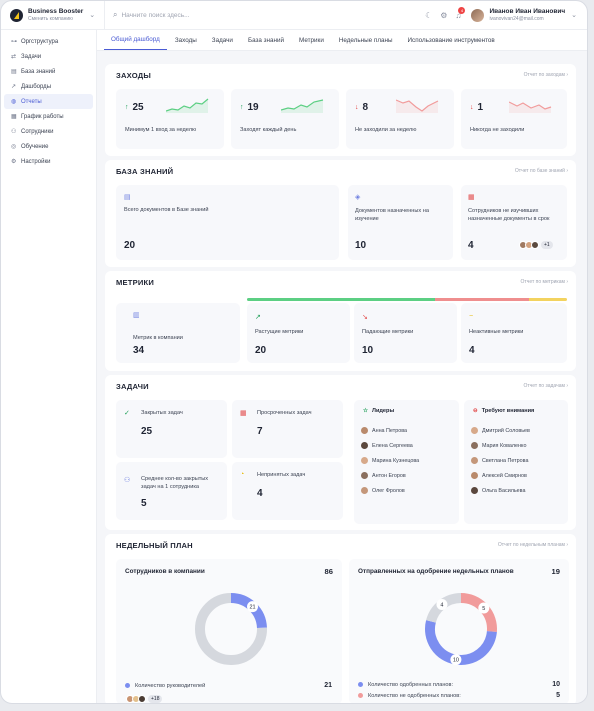  What do you see at coordinates (536, 245) in the screenshot?
I see `avatar-stack: +1` at bounding box center [536, 245].